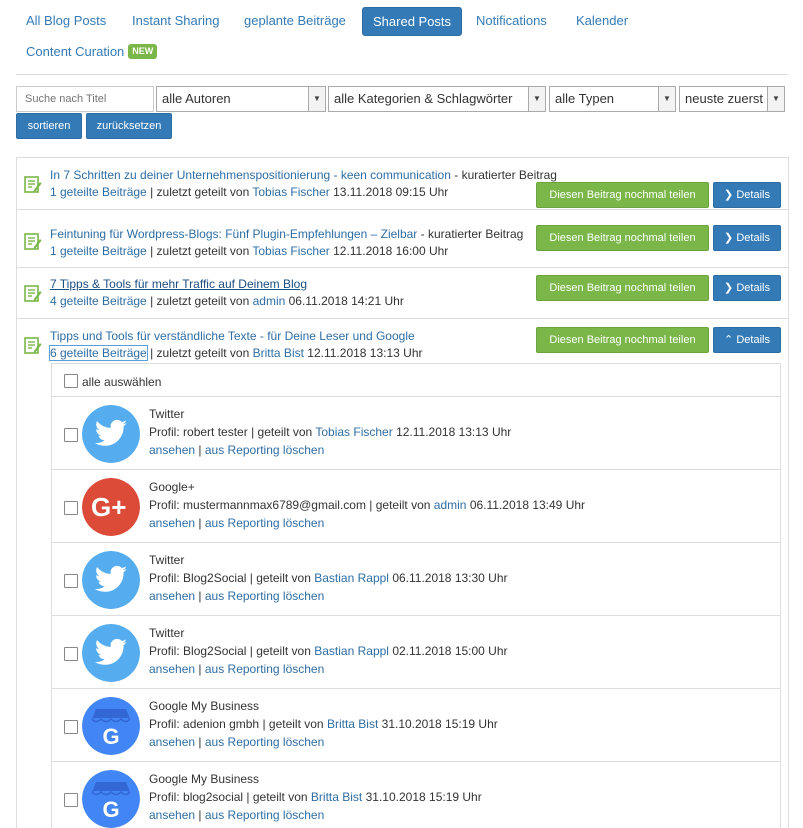 This screenshot has height=828, width=803. Describe the element at coordinates (511, 20) in the screenshot. I see `tab-notifications: Notifications` at that location.